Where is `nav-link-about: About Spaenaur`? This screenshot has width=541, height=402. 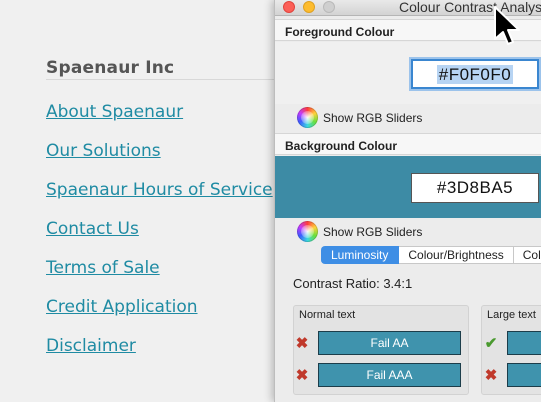 nav-link-about: About Spaenaur is located at coordinates (159, 121).